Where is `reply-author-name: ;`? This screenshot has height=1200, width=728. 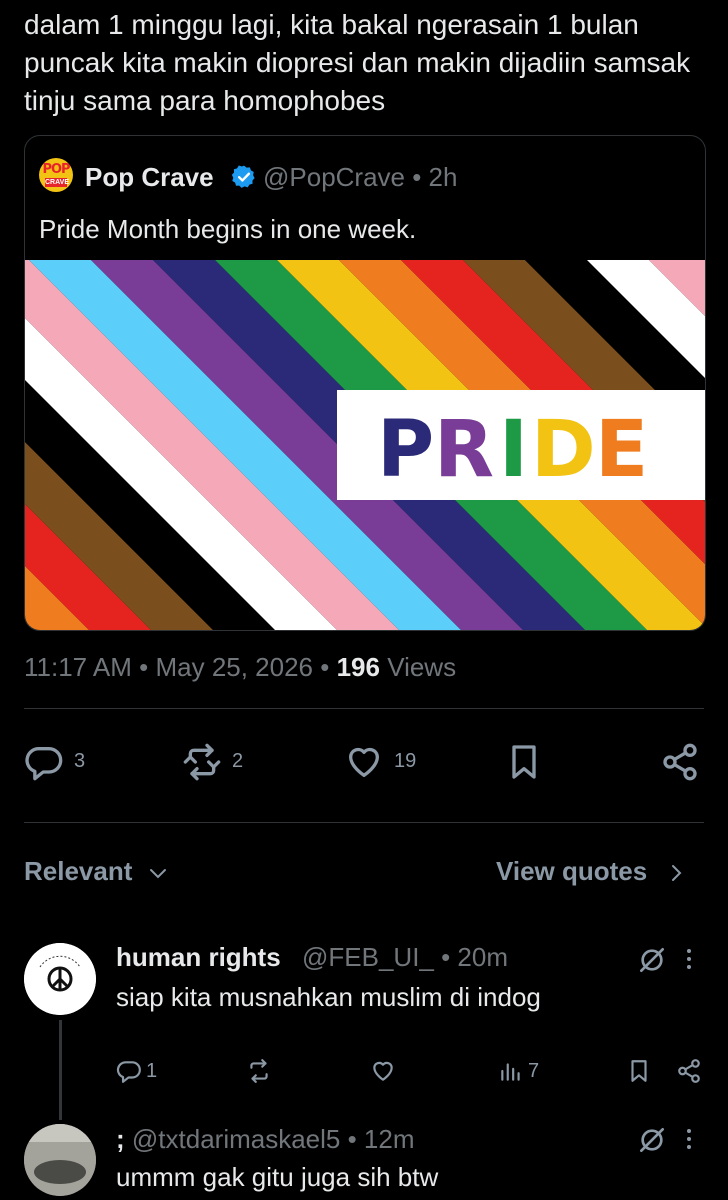
reply-author-name: ; is located at coordinates (120, 1139).